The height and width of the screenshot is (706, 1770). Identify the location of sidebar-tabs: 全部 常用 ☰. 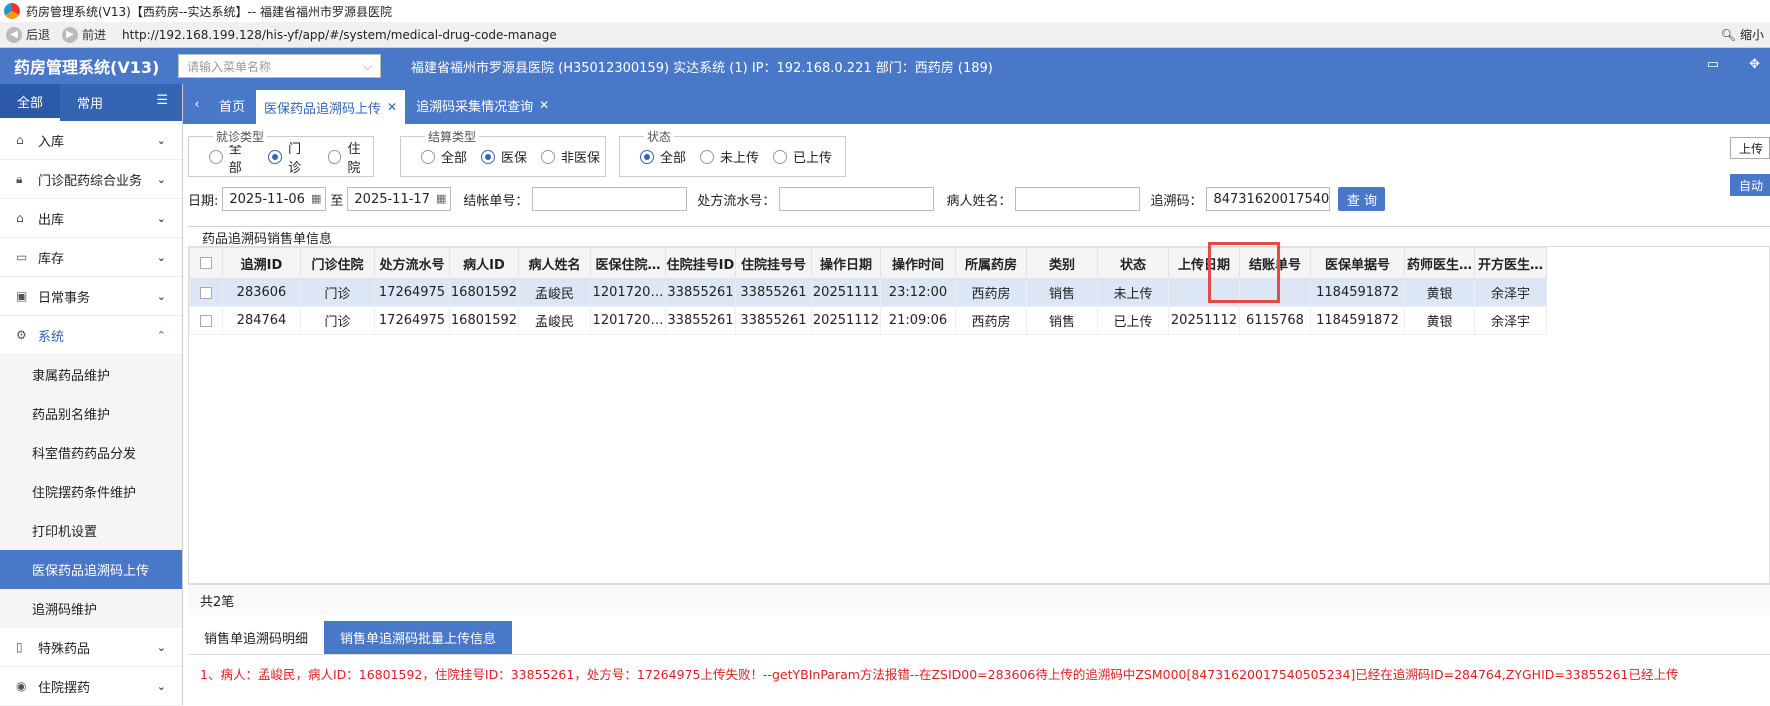
(91, 102).